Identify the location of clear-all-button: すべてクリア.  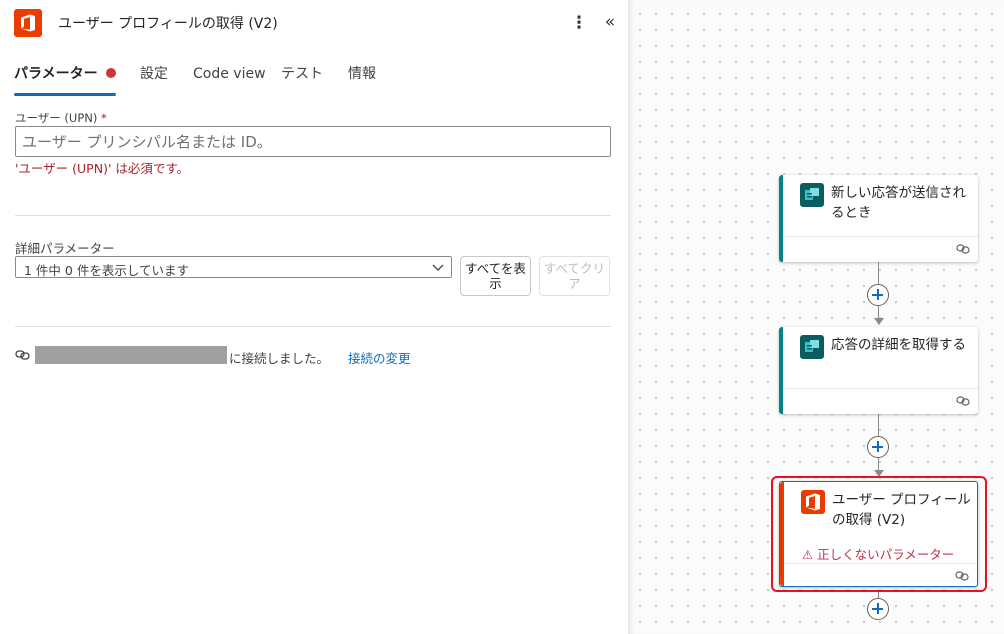
(574, 276).